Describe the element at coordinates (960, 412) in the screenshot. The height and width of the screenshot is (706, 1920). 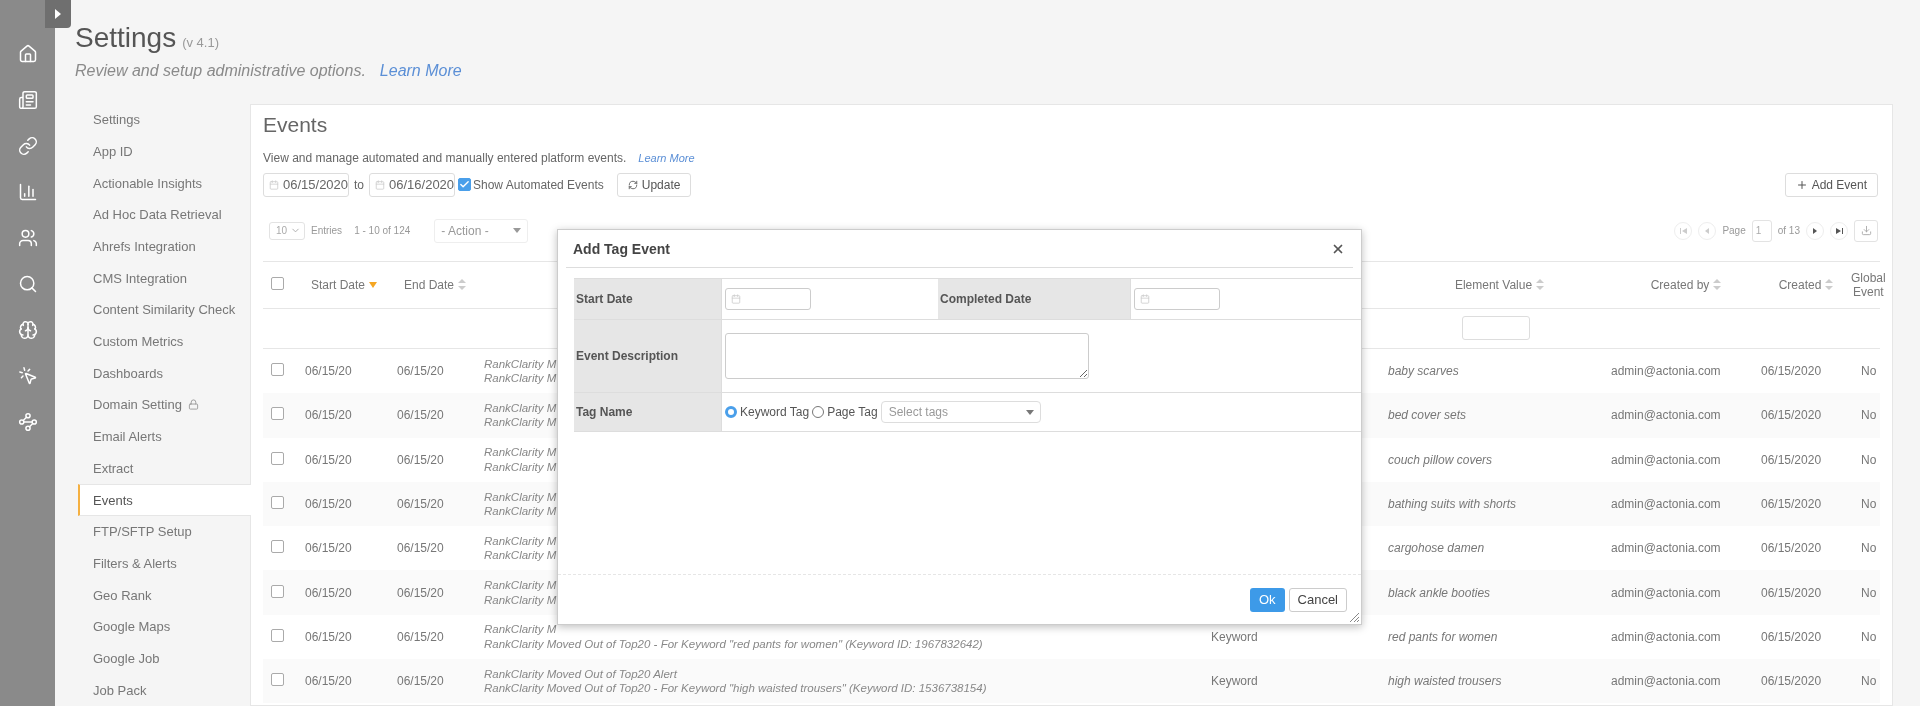
I see `tags-select: Select tags` at that location.